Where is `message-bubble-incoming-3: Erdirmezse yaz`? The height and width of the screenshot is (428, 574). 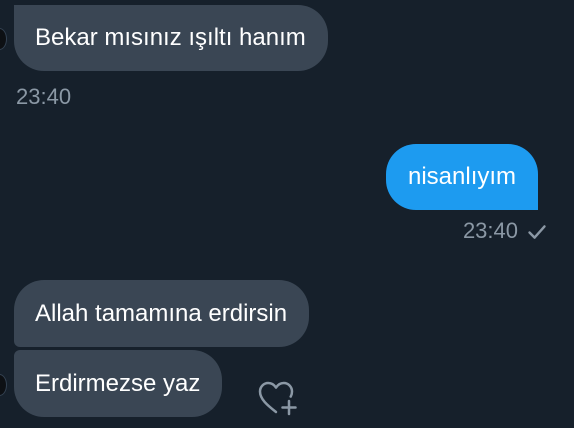
message-bubble-incoming-3: Erdirmezse yaz is located at coordinates (118, 383).